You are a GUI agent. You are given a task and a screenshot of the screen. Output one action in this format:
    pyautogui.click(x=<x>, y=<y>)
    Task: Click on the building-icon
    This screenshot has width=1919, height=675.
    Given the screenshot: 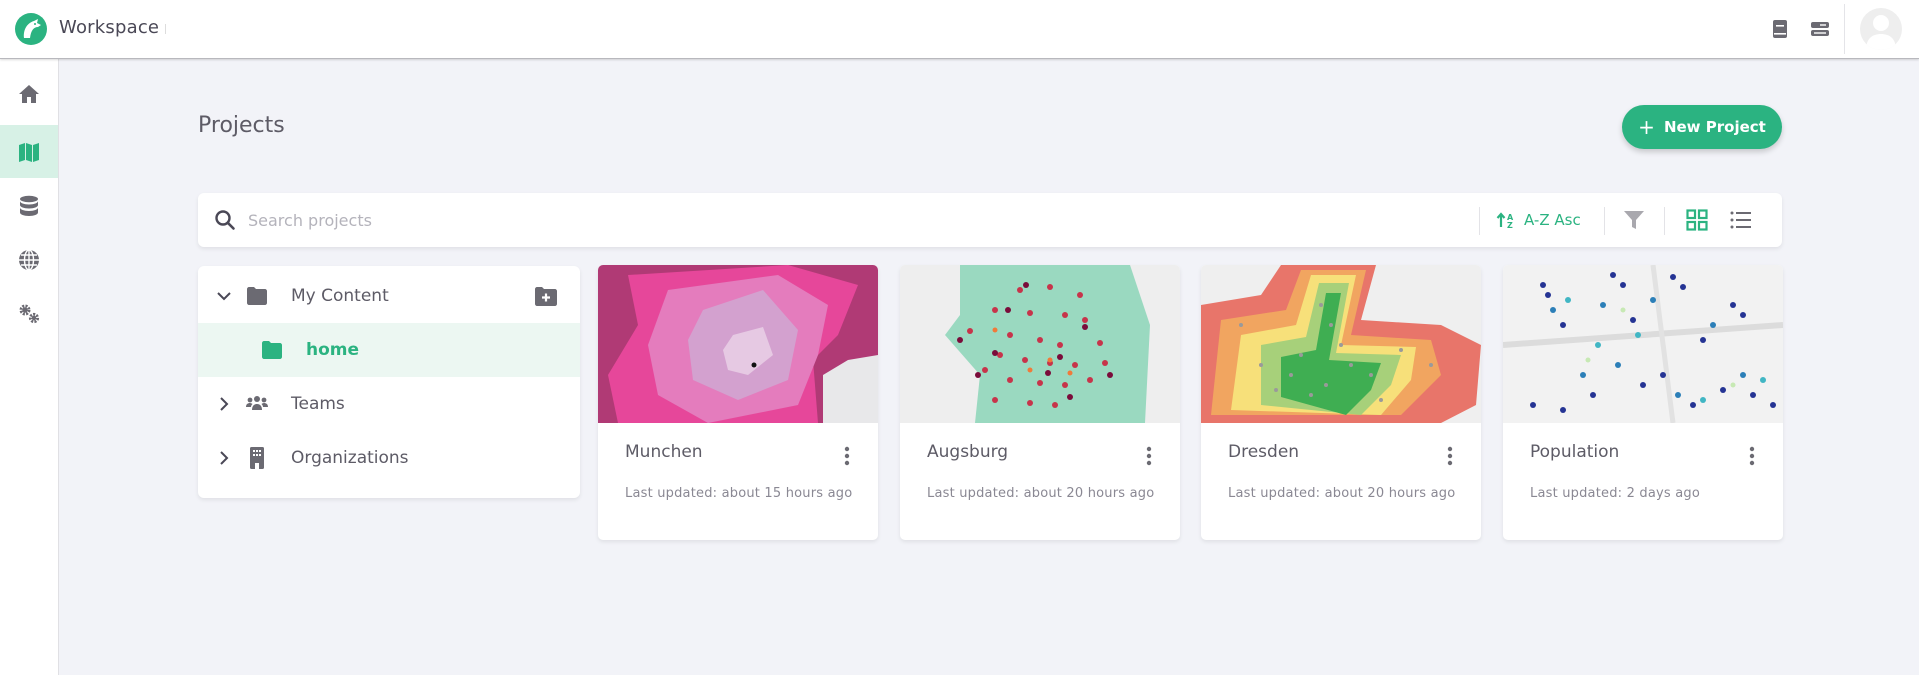 What is the action you would take?
    pyautogui.click(x=257, y=458)
    